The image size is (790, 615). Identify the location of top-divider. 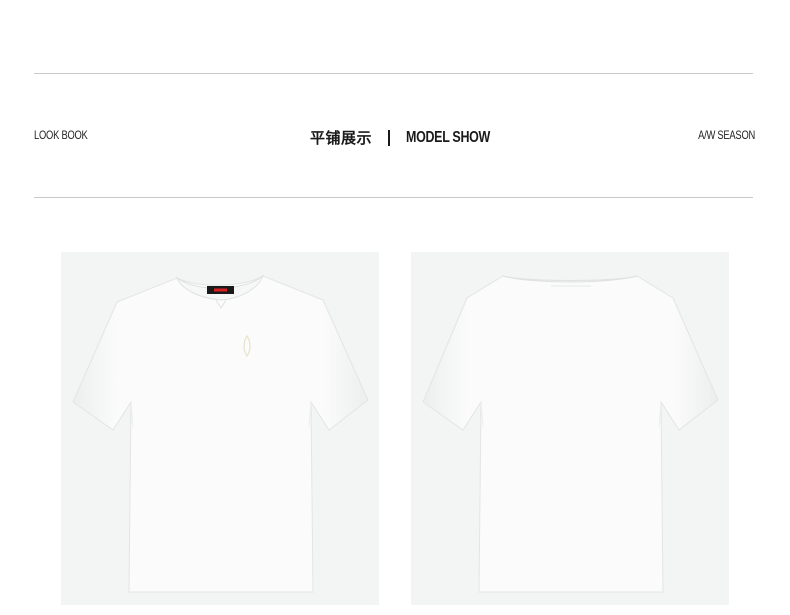
(393, 73).